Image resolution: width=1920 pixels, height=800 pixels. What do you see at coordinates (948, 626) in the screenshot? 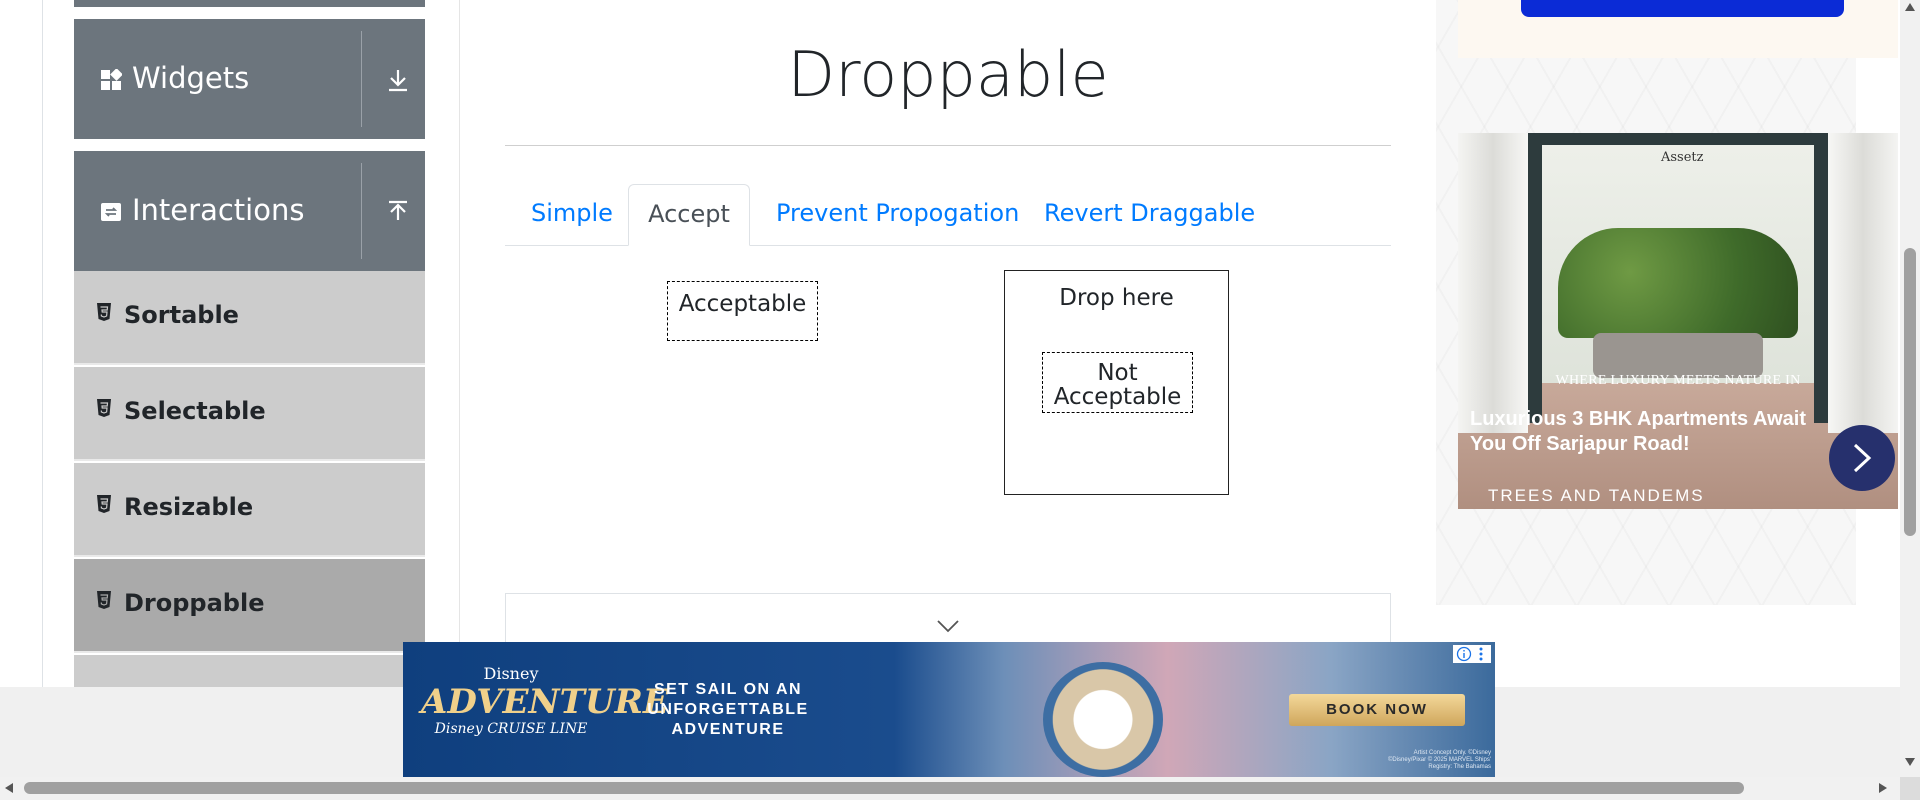
I see `chevron-down-icon` at bounding box center [948, 626].